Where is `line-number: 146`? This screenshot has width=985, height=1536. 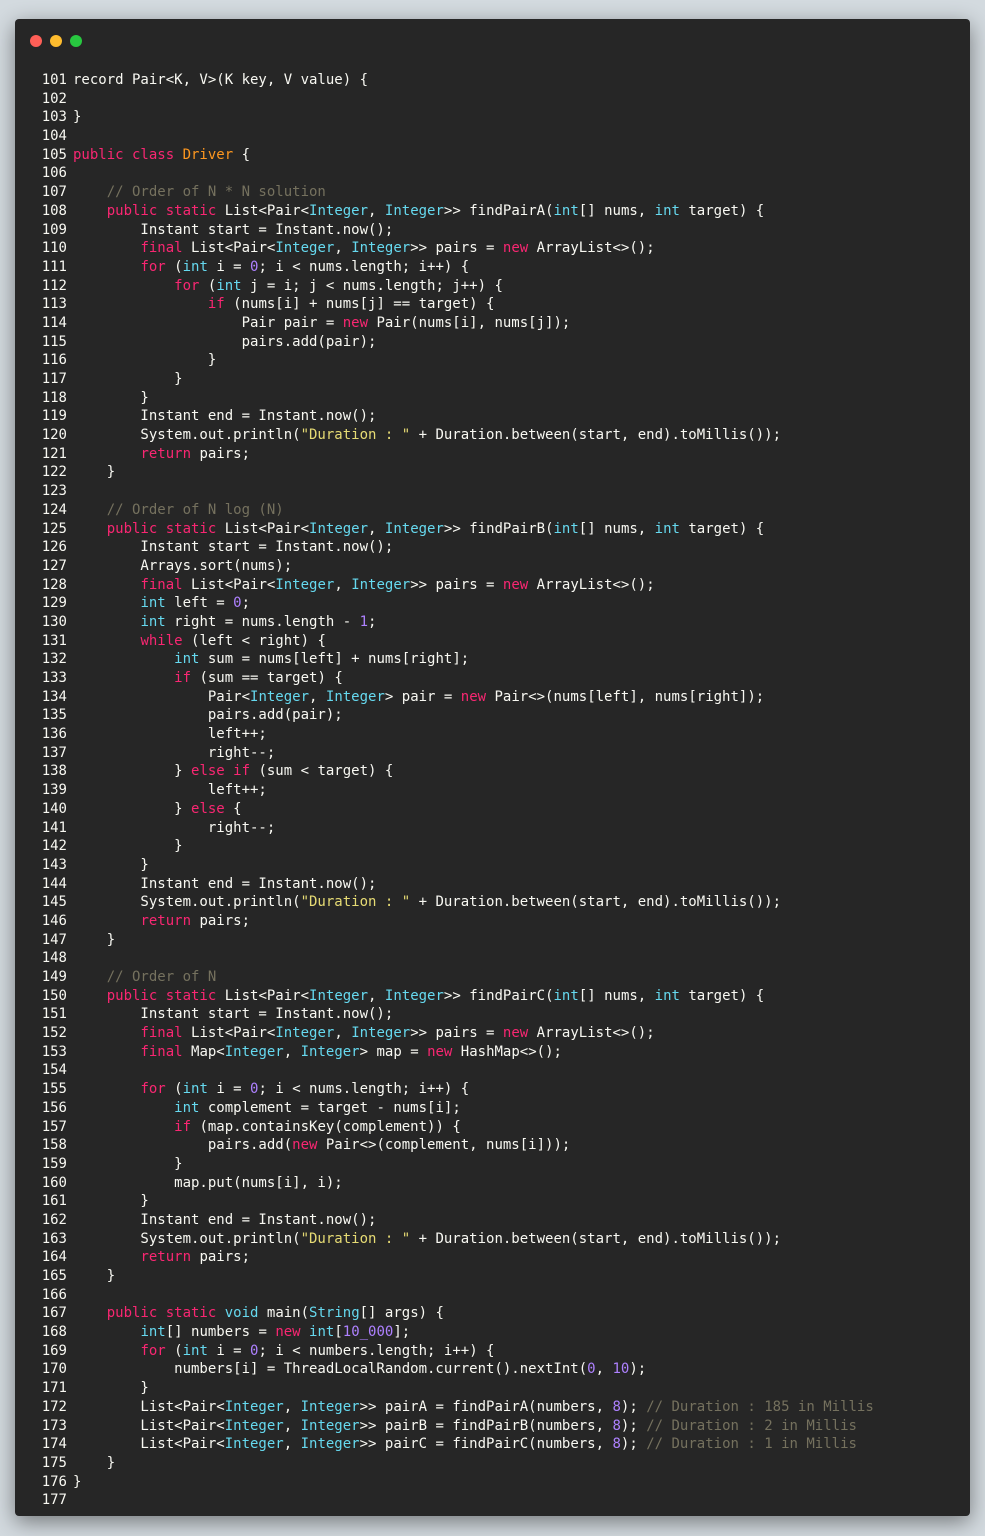 line-number: 146 is located at coordinates (54, 920).